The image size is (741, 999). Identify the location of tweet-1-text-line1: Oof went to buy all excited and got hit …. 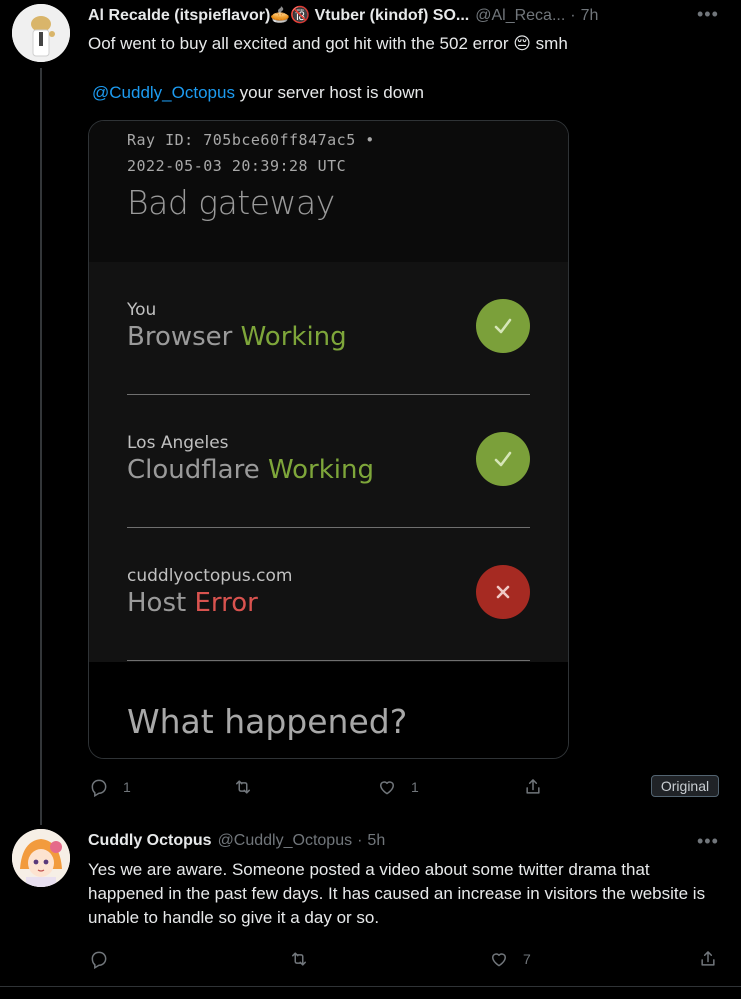
(328, 43).